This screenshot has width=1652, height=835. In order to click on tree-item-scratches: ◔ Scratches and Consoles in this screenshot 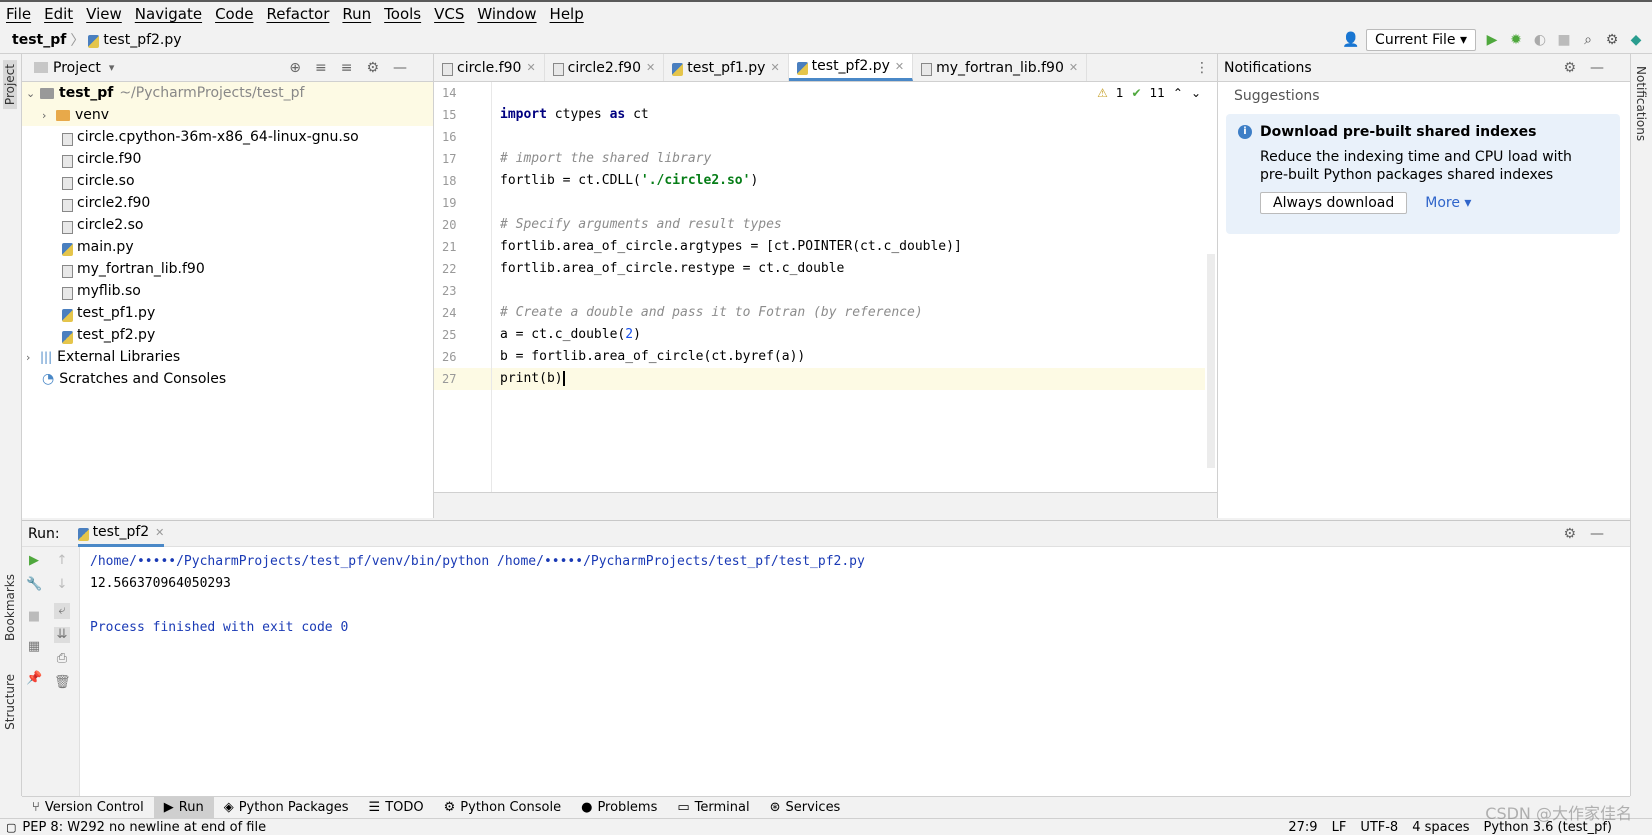, I will do `click(227, 379)`.